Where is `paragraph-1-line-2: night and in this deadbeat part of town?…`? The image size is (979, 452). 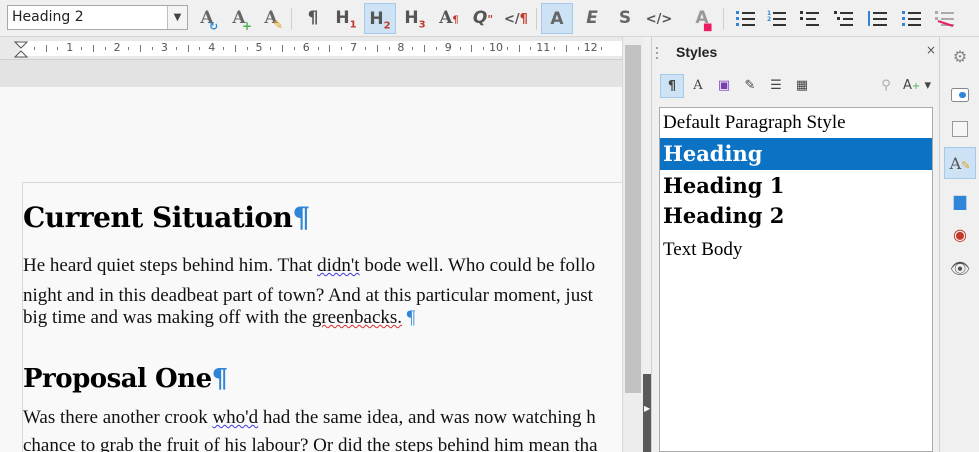 paragraph-1-line-2: night and in this deadbeat part of town?… is located at coordinates (308, 296).